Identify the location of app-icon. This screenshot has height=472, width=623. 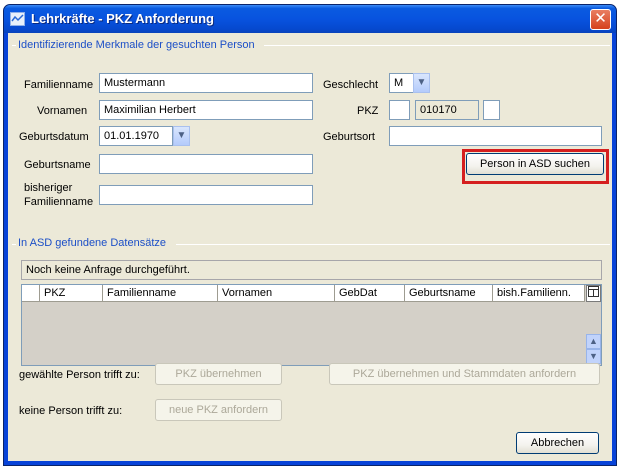
(17, 19).